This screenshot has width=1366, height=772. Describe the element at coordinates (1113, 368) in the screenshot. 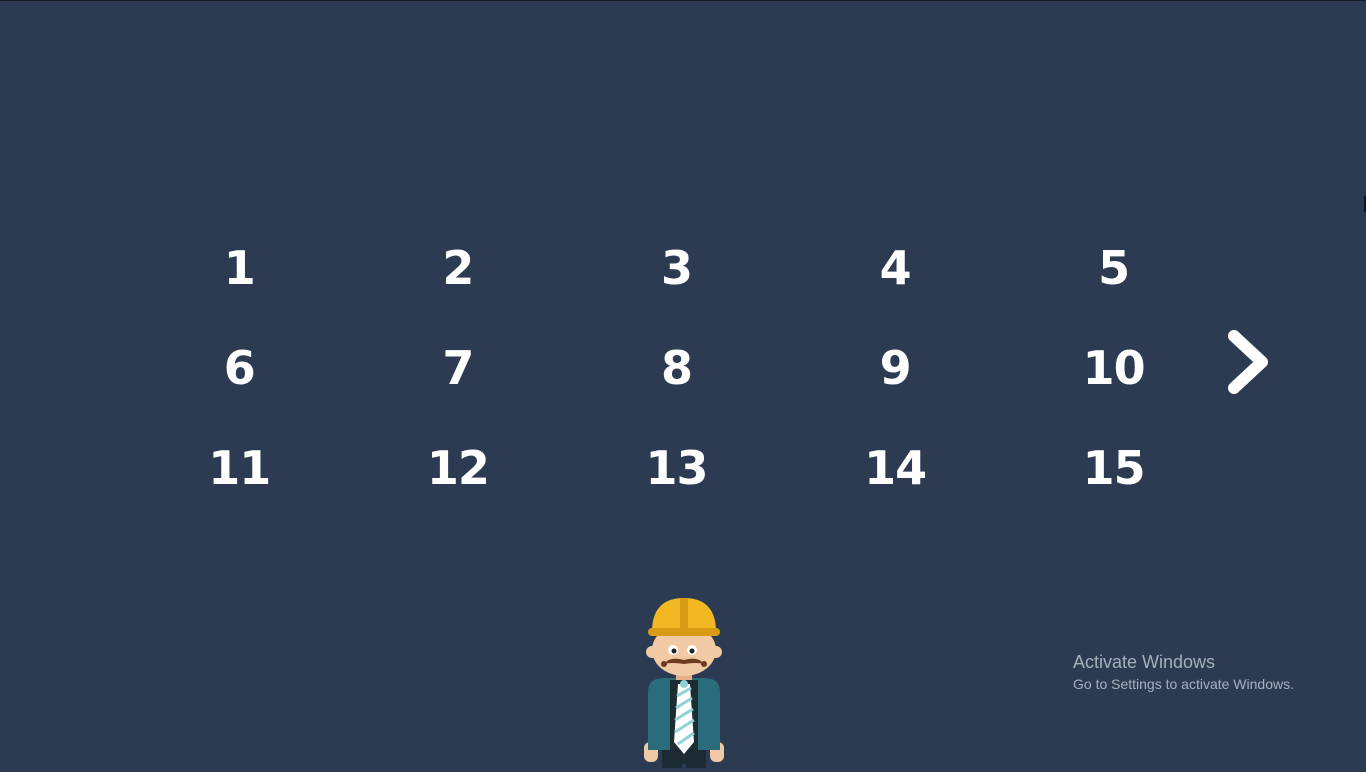

I see `level-button-10: 10` at that location.